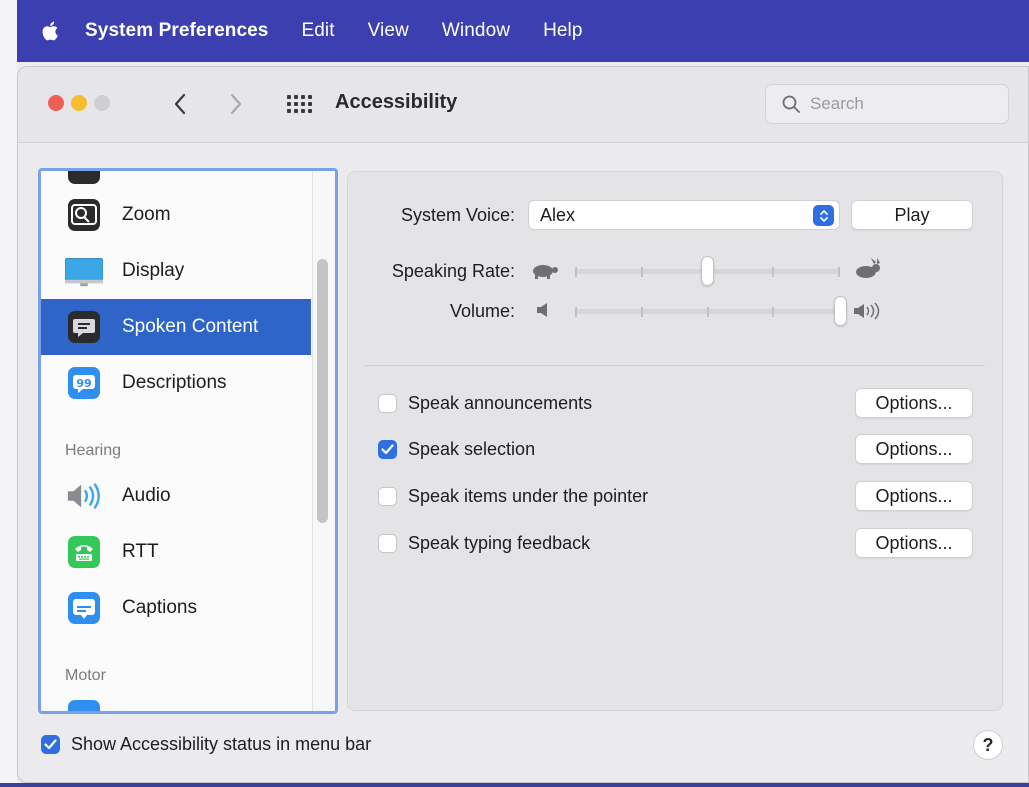 This screenshot has height=787, width=1029. Describe the element at coordinates (56, 103) in the screenshot. I see `close-window-button` at that location.